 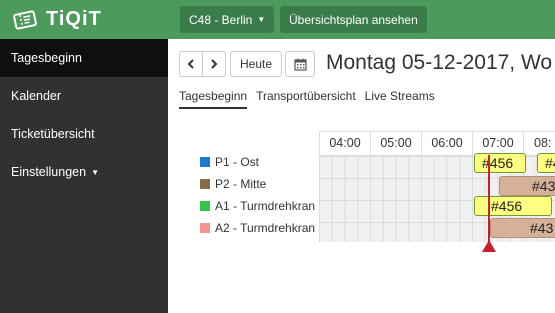 I want to click on calendar-icon, so click(x=300, y=64).